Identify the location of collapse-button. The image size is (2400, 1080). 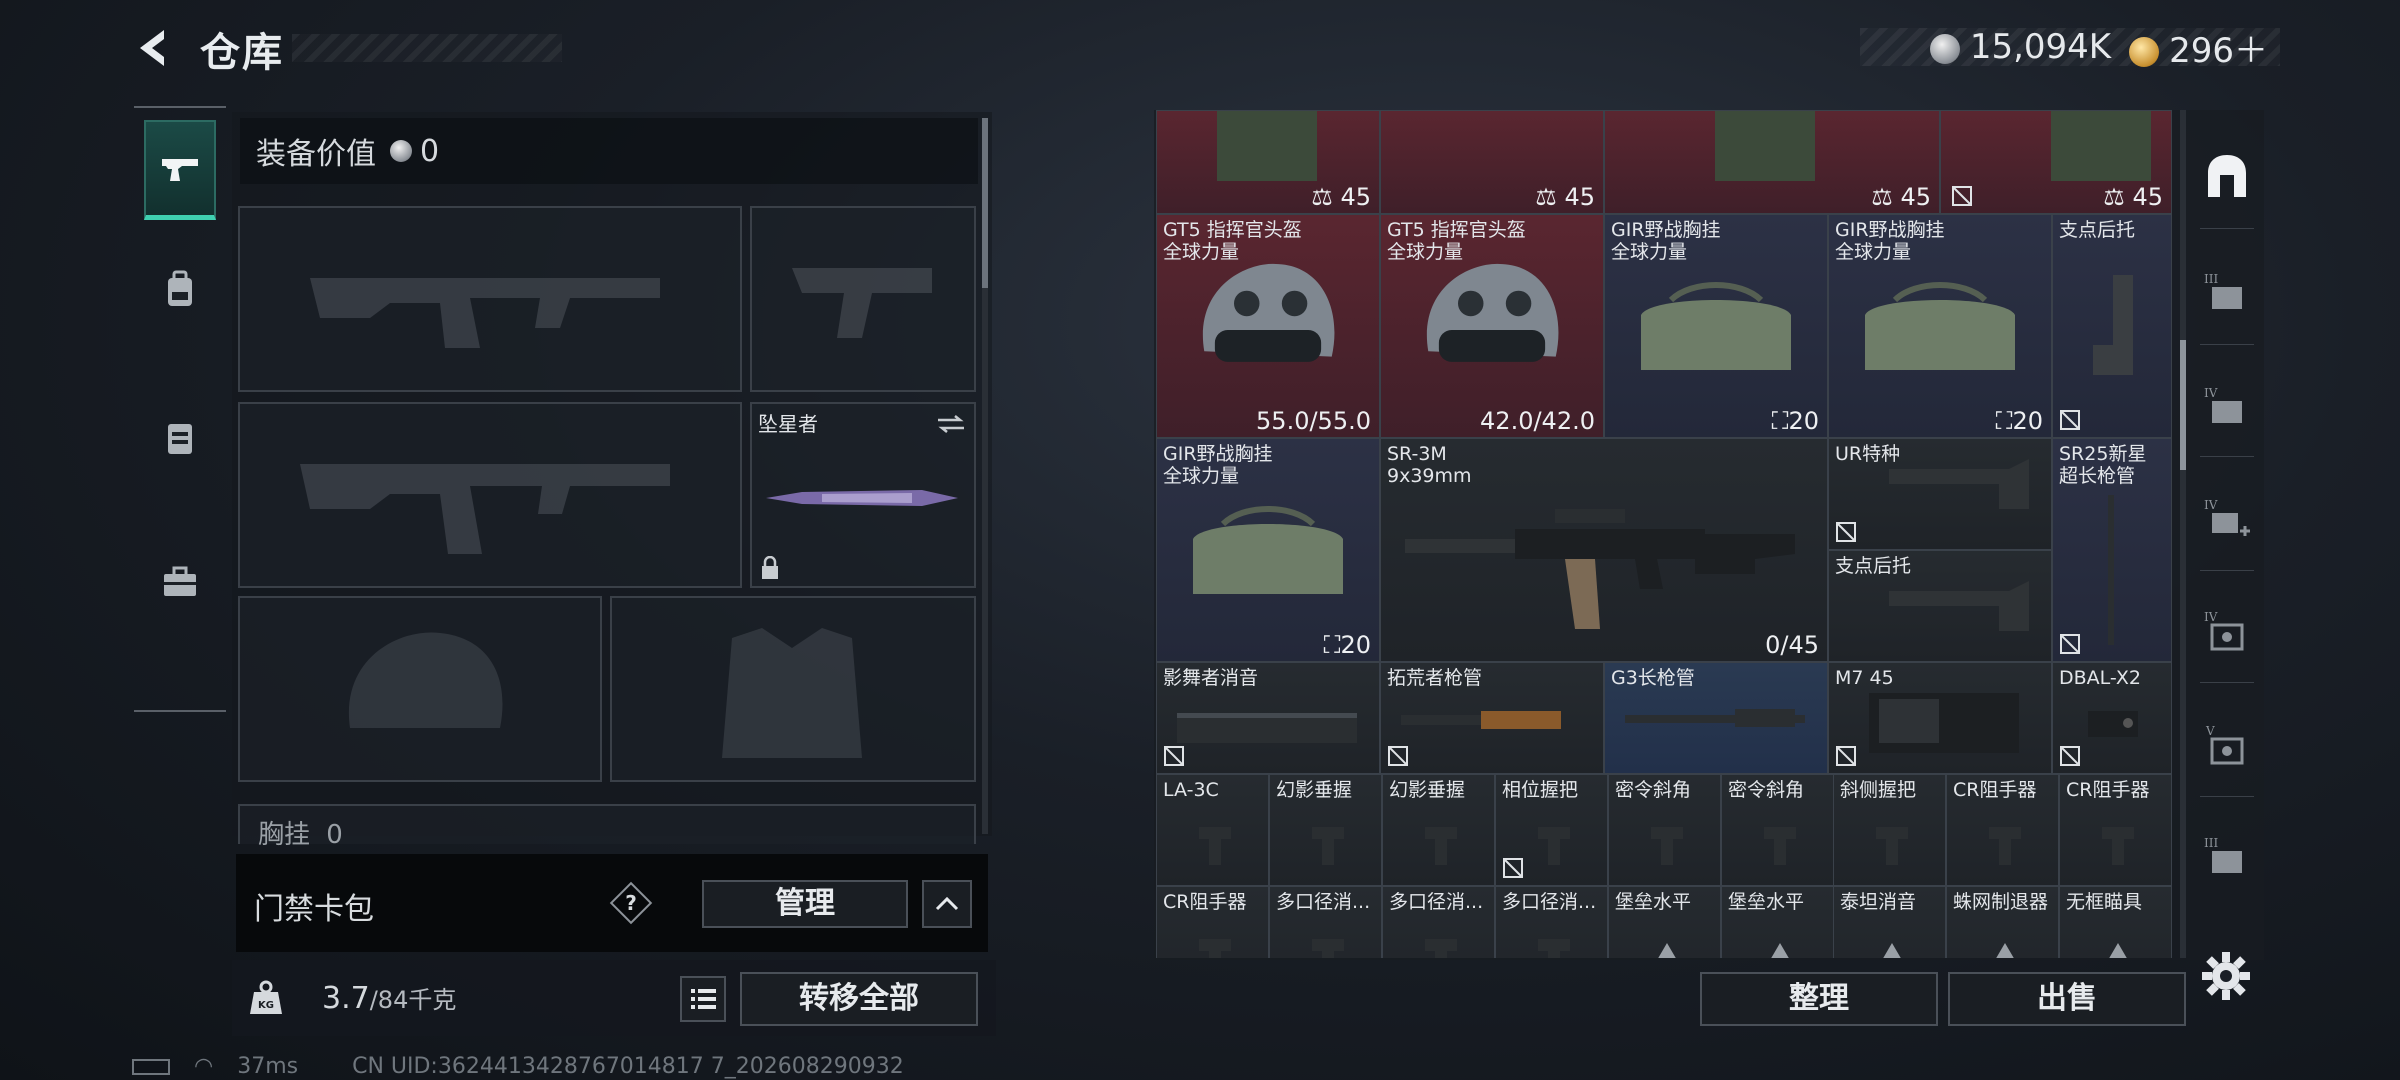
(947, 904).